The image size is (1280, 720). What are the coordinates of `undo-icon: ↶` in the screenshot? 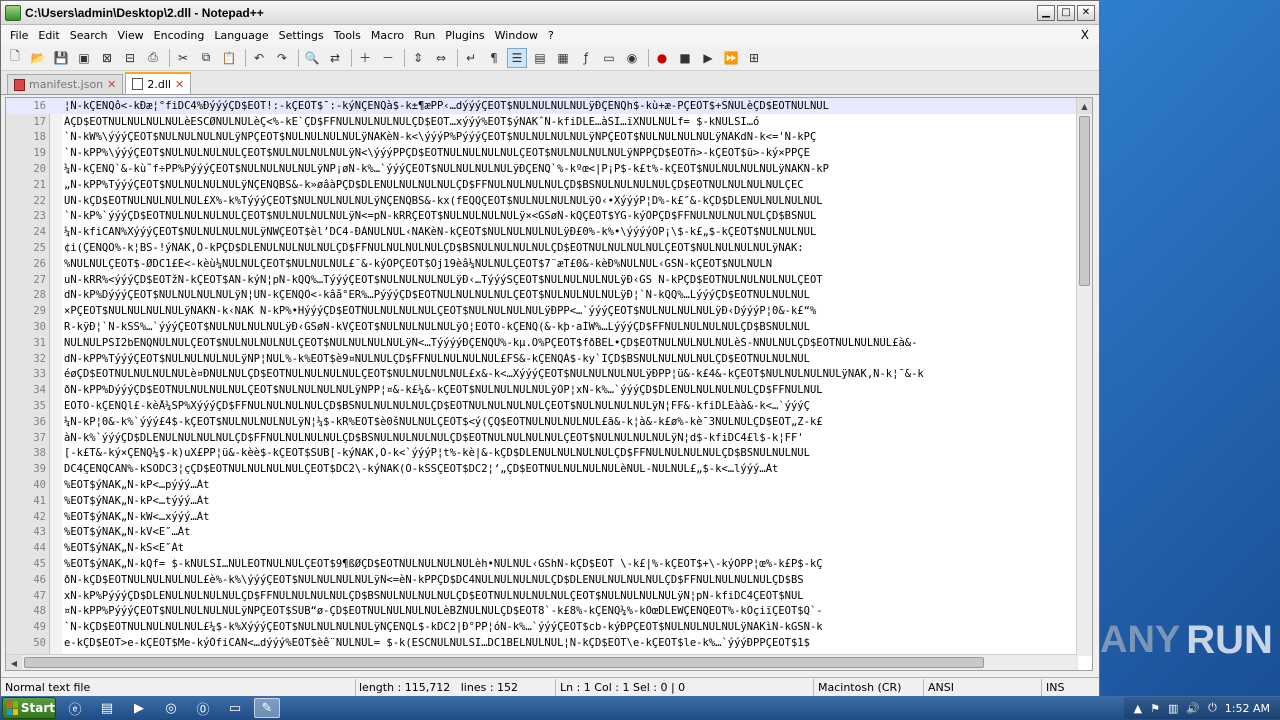 It's located at (259, 58).